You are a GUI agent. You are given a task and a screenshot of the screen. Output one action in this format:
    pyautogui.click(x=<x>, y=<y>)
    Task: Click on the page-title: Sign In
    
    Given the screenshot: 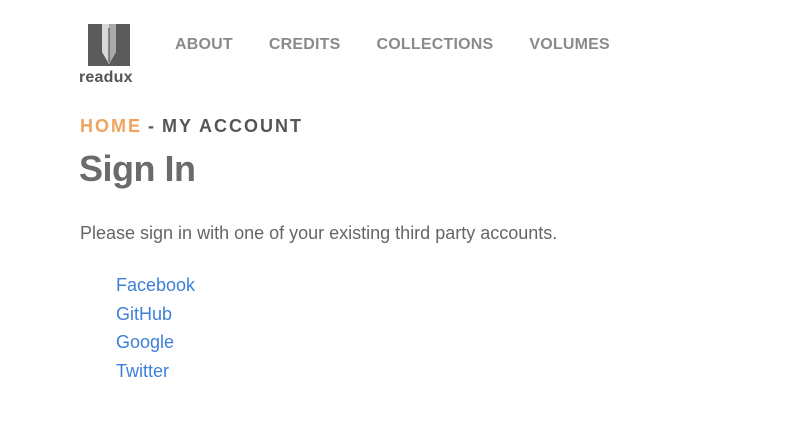 What is the action you would take?
    pyautogui.click(x=137, y=168)
    